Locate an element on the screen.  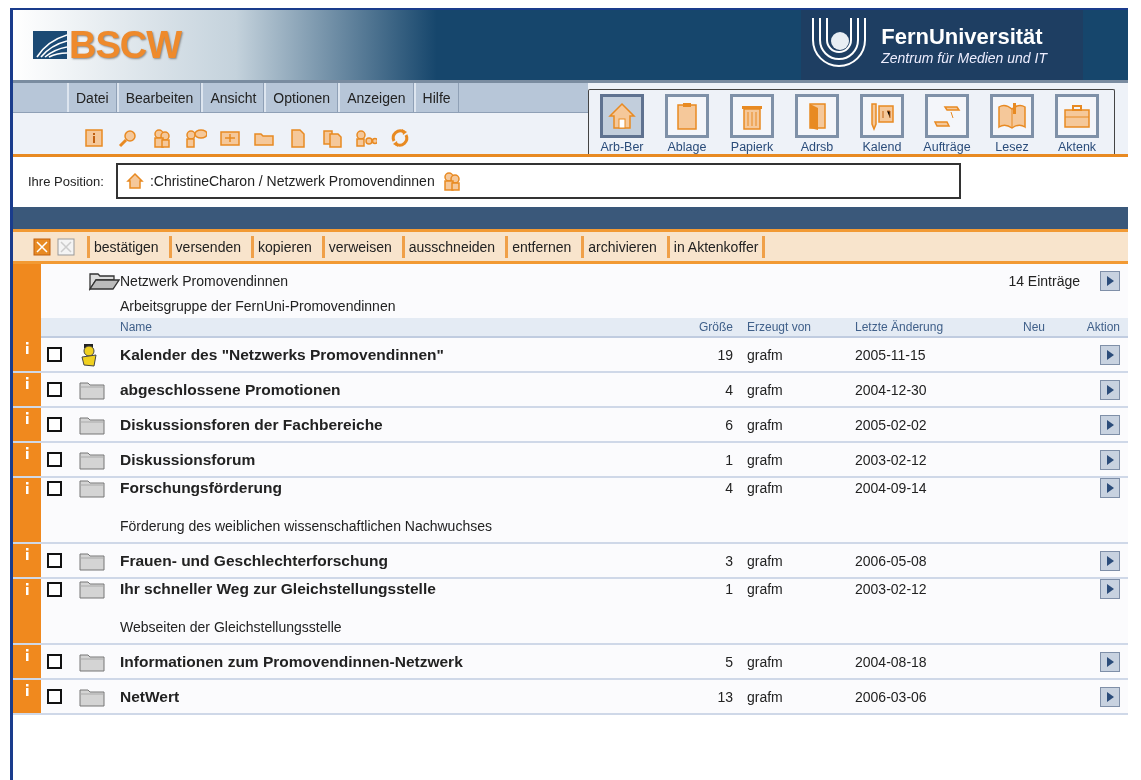
open-book-icon is located at coordinates (1012, 116).